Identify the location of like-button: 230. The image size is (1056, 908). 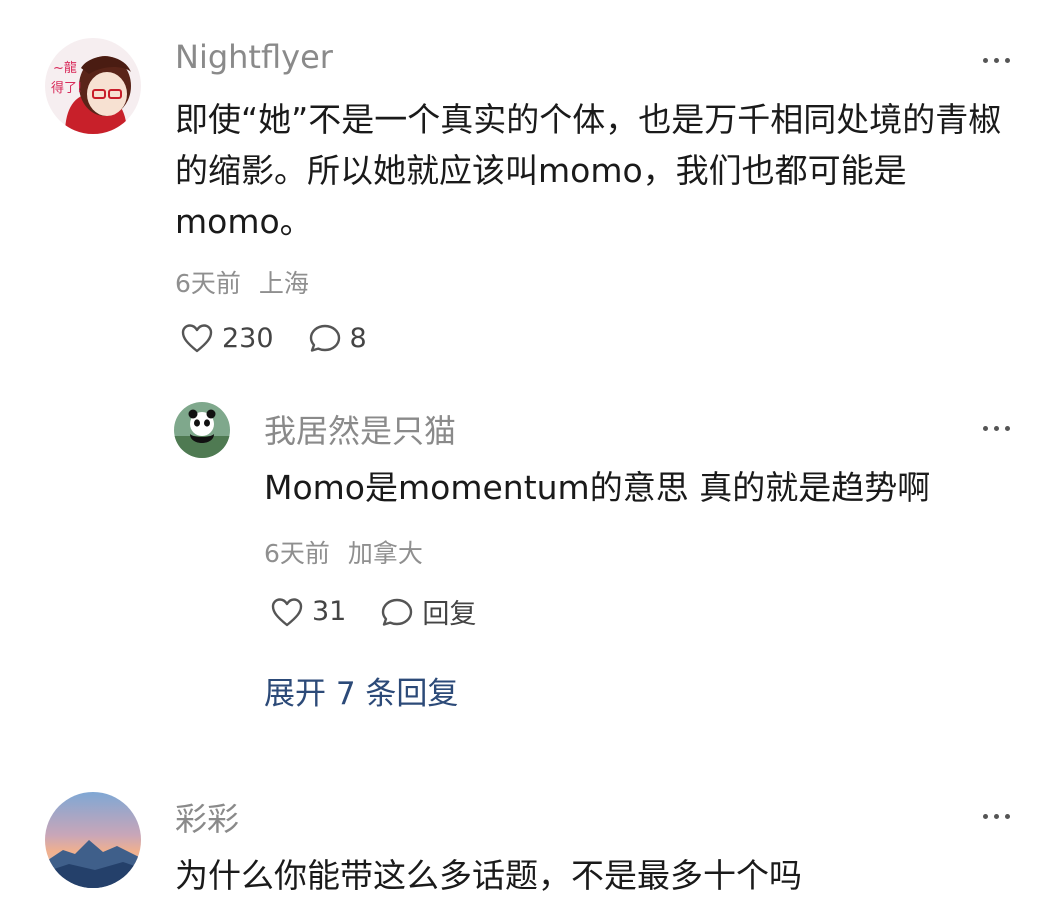
(227, 338).